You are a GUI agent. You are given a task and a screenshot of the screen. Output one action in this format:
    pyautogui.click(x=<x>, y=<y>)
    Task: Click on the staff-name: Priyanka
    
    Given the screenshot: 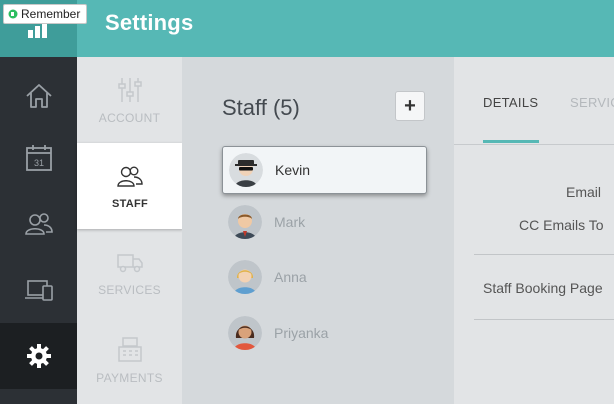 What is the action you would take?
    pyautogui.click(x=301, y=333)
    